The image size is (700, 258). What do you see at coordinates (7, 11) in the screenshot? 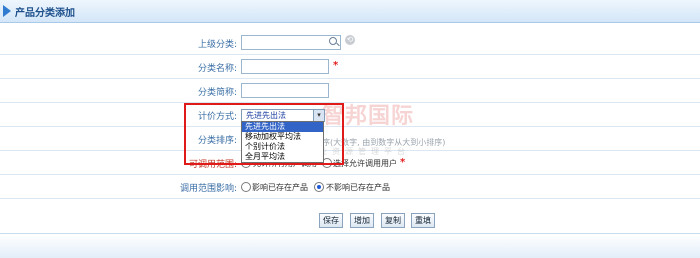
I see `arrow-icon` at bounding box center [7, 11].